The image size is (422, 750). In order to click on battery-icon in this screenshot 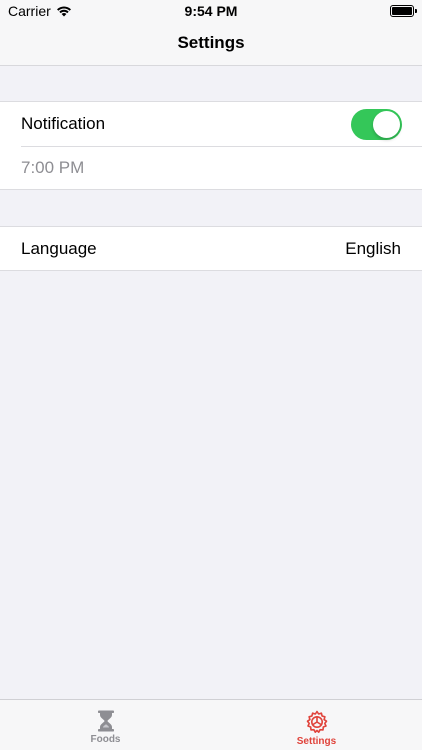, I will do `click(403, 11)`.